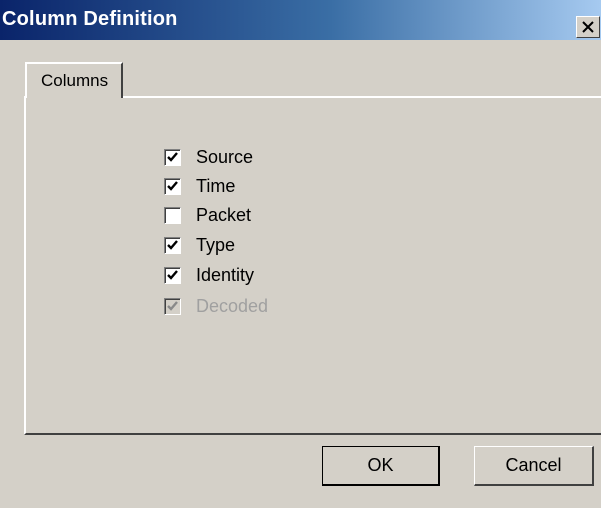 Image resolution: width=601 pixels, height=508 pixels. I want to click on ok-button: OK, so click(381, 466).